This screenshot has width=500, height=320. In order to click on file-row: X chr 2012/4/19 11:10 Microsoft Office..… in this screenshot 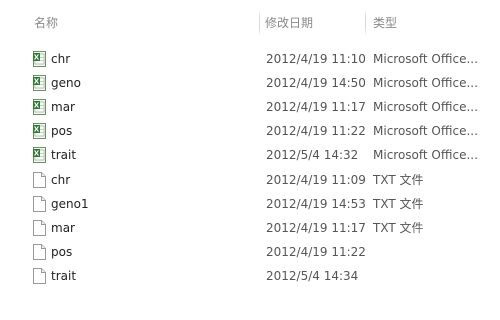, I will do `click(250, 59)`.